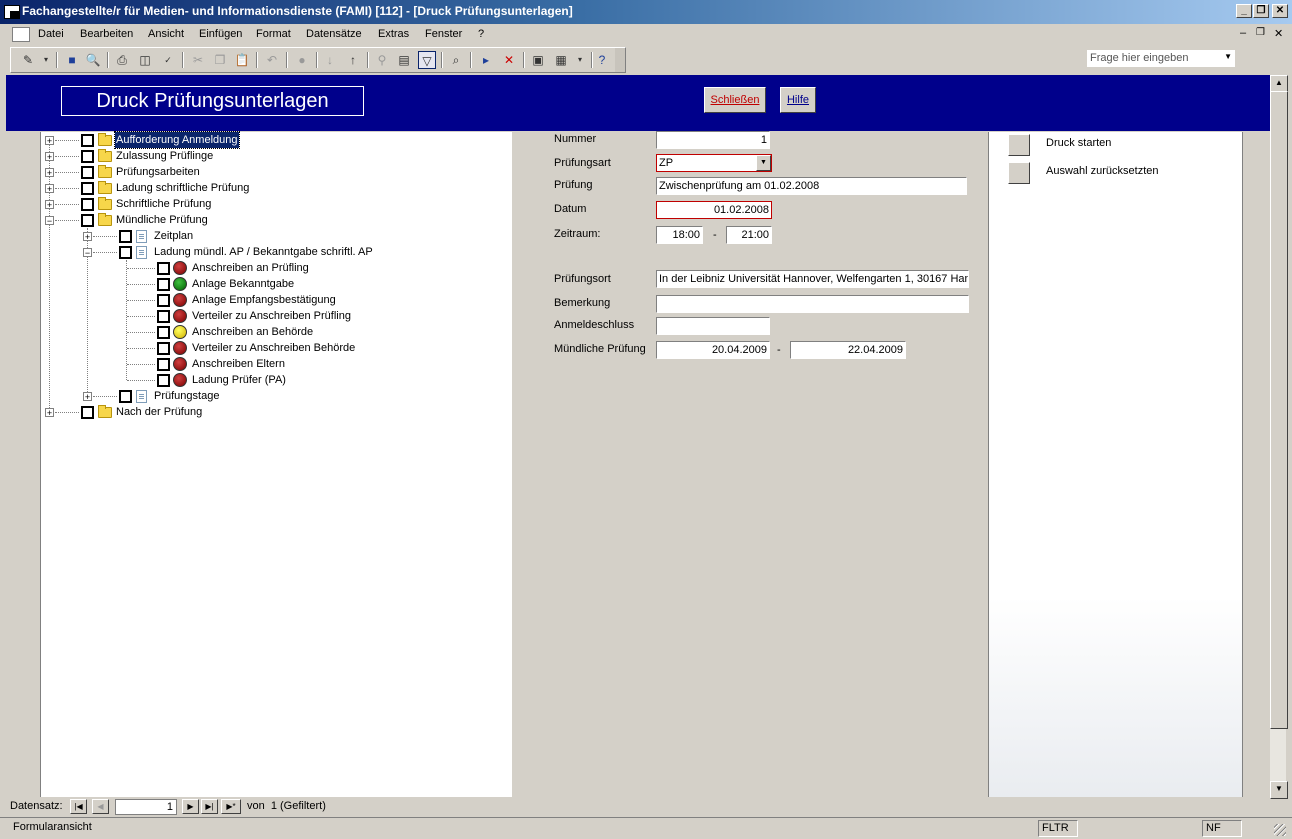  Describe the element at coordinates (427, 60) in the screenshot. I see `apply-filter-icon: ▽` at that location.